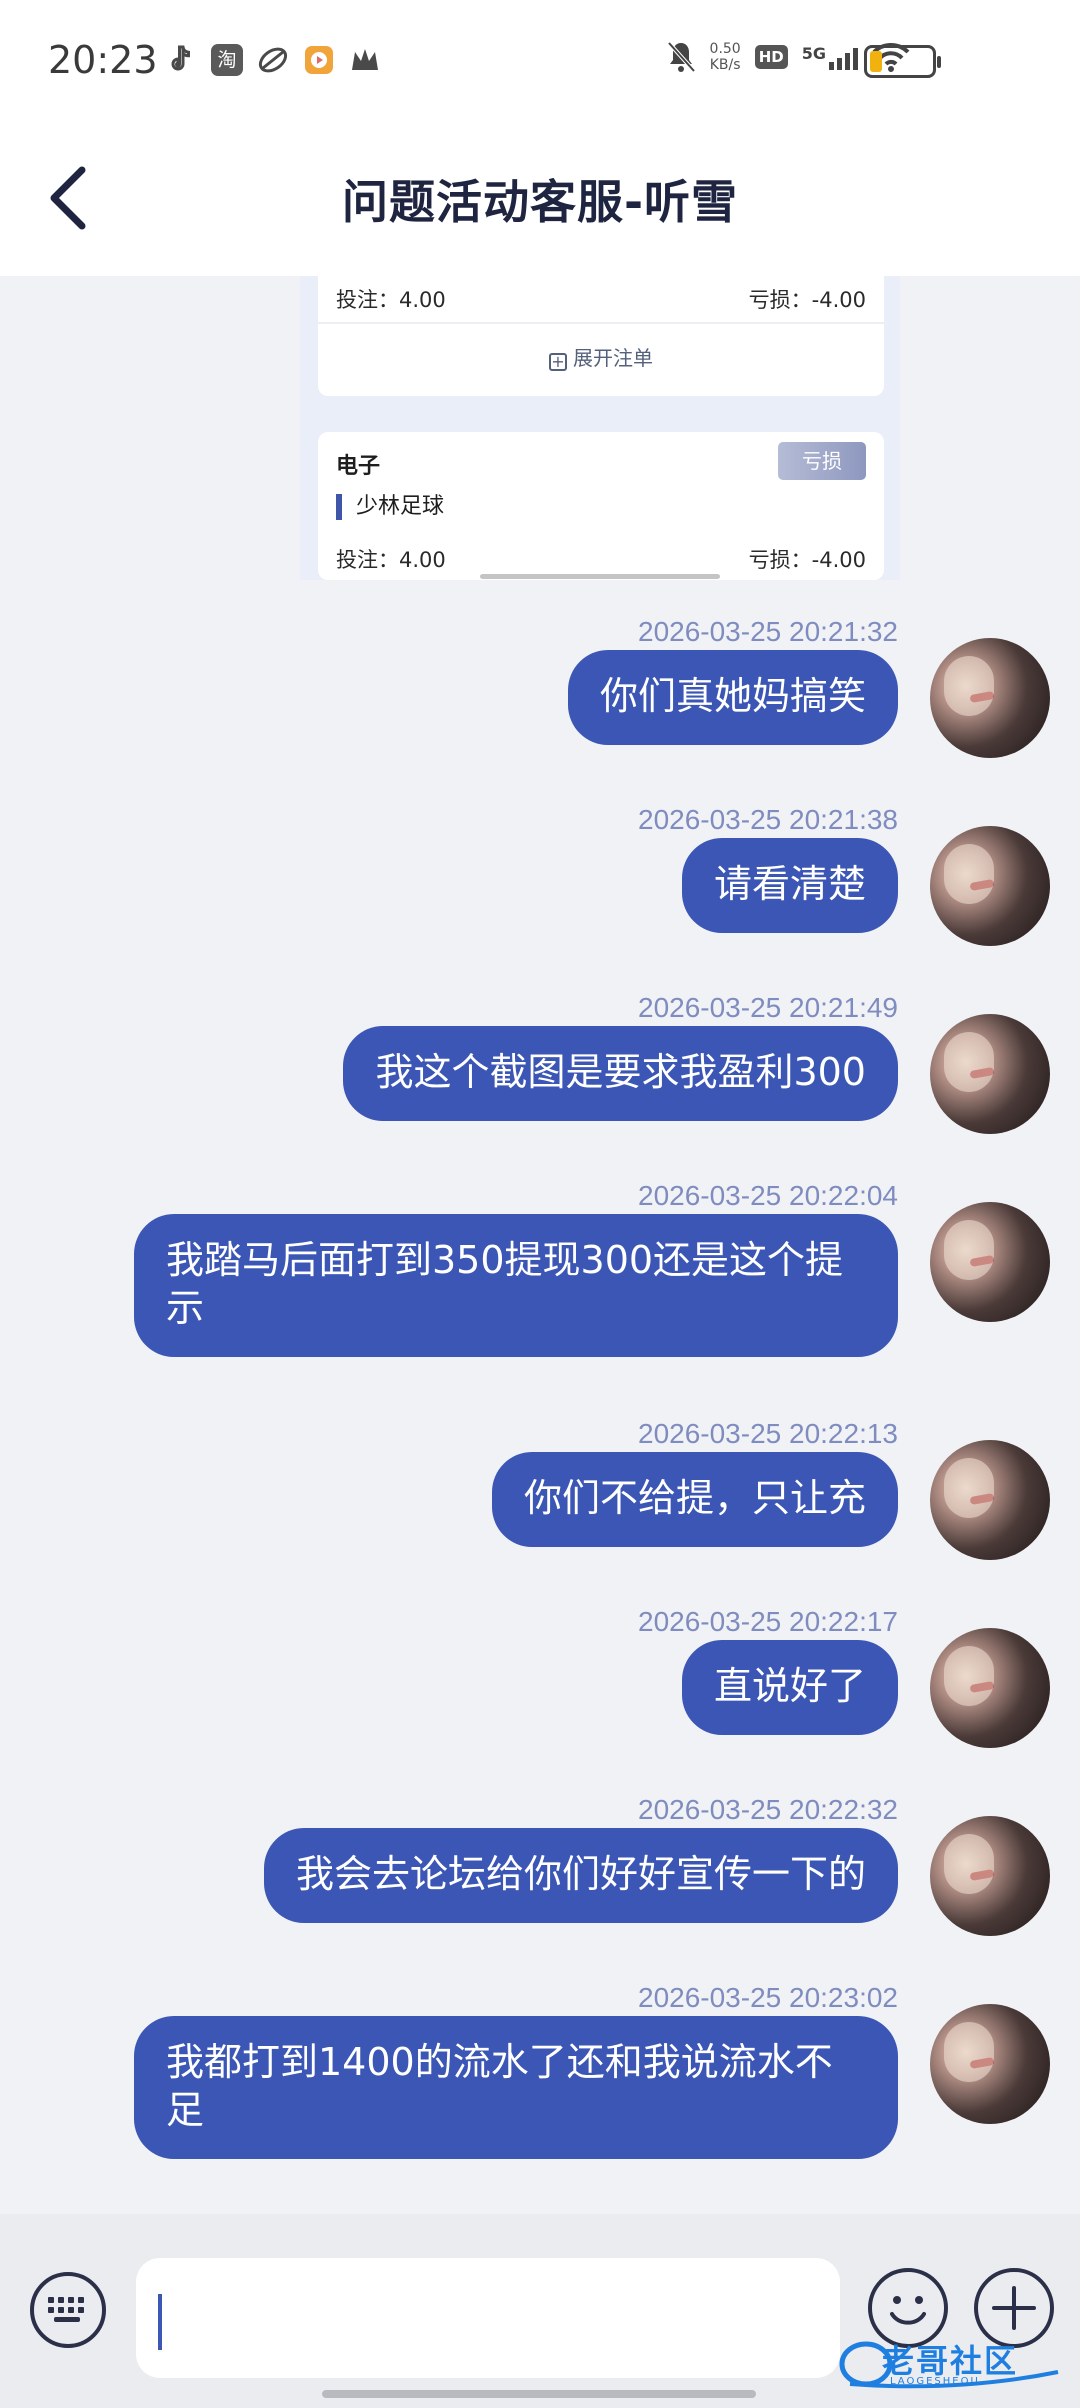 Image resolution: width=1080 pixels, height=2408 pixels. I want to click on signal-bars-icon, so click(843, 57).